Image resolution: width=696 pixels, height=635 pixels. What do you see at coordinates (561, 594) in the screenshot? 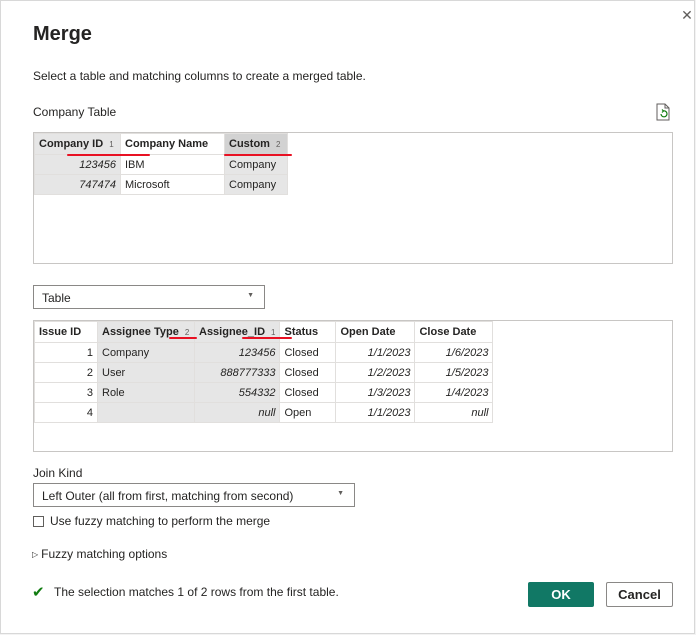
I see `ok-button: OK` at bounding box center [561, 594].